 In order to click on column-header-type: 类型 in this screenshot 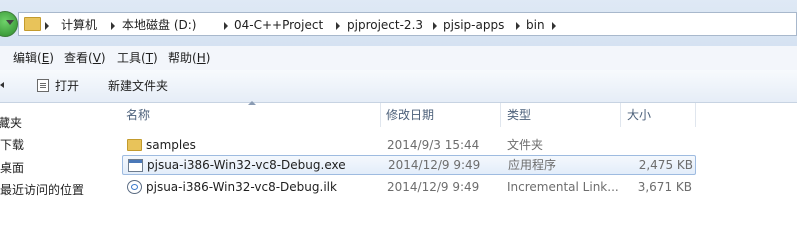, I will do `click(519, 115)`.